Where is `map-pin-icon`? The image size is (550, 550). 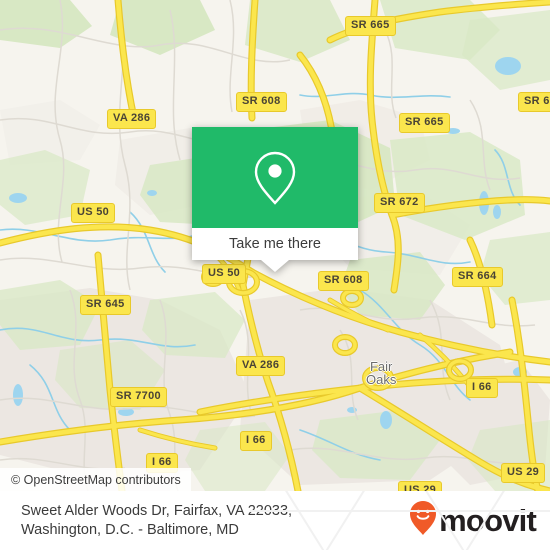 map-pin-icon is located at coordinates (275, 178).